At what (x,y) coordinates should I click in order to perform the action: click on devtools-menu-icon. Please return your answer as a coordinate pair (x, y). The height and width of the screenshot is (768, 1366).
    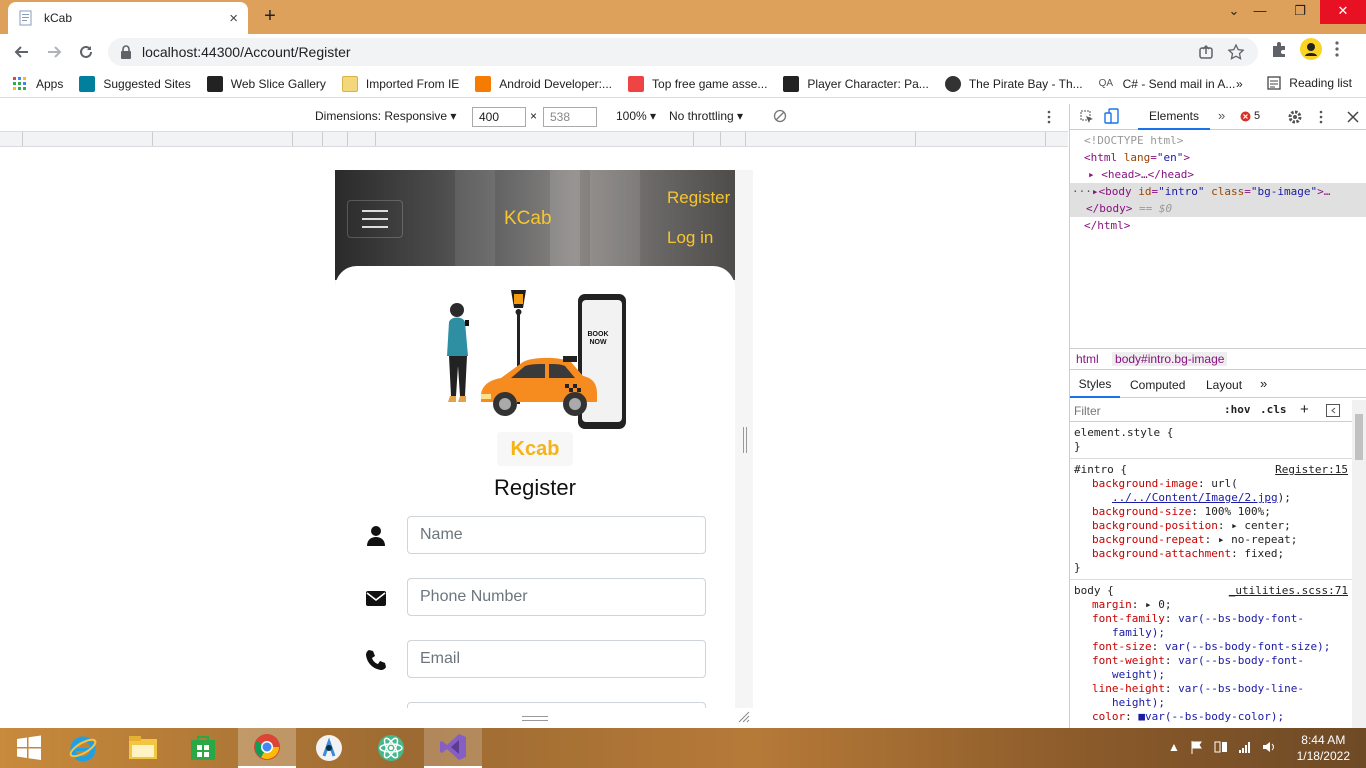
    Looking at the image, I should click on (1321, 117).